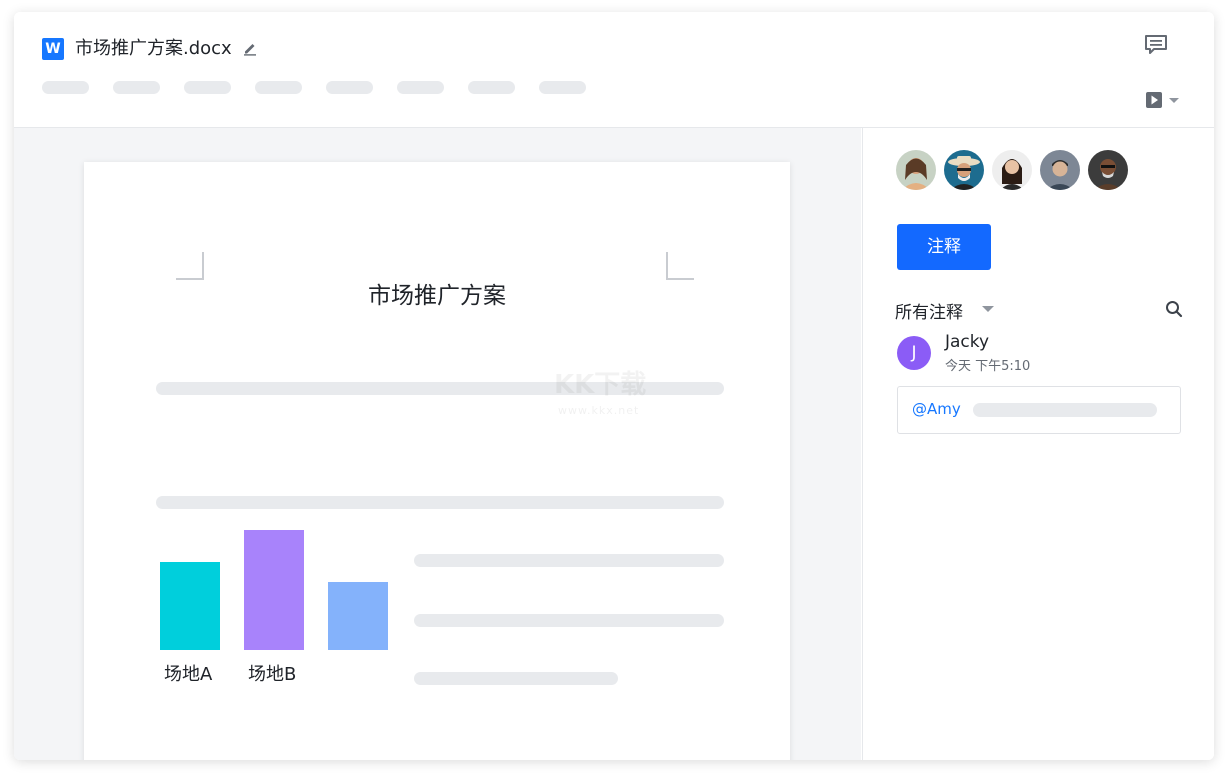  I want to click on watermark-url: www.kkx.net, so click(599, 410).